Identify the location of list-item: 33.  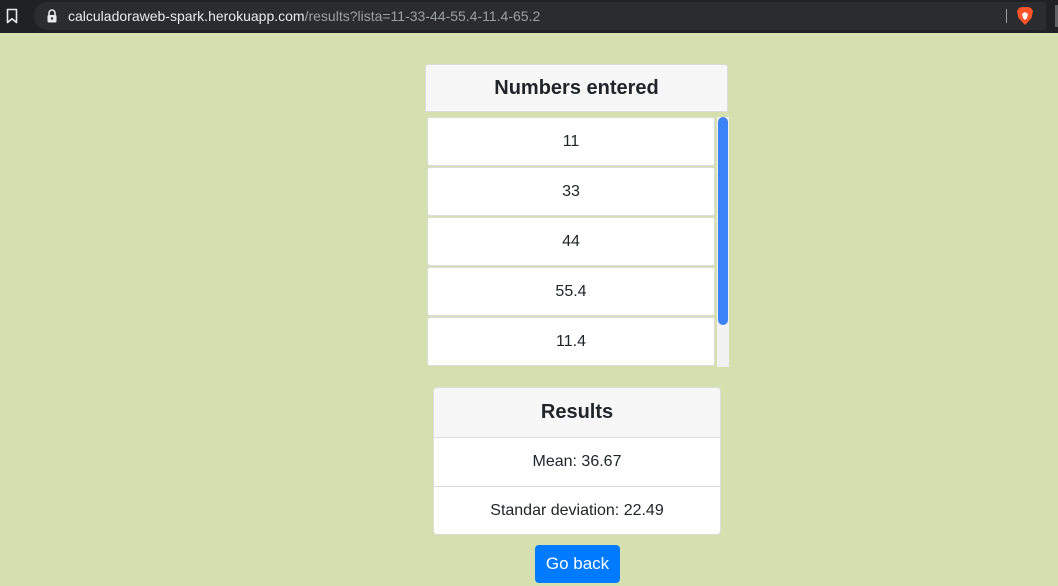
(571, 191).